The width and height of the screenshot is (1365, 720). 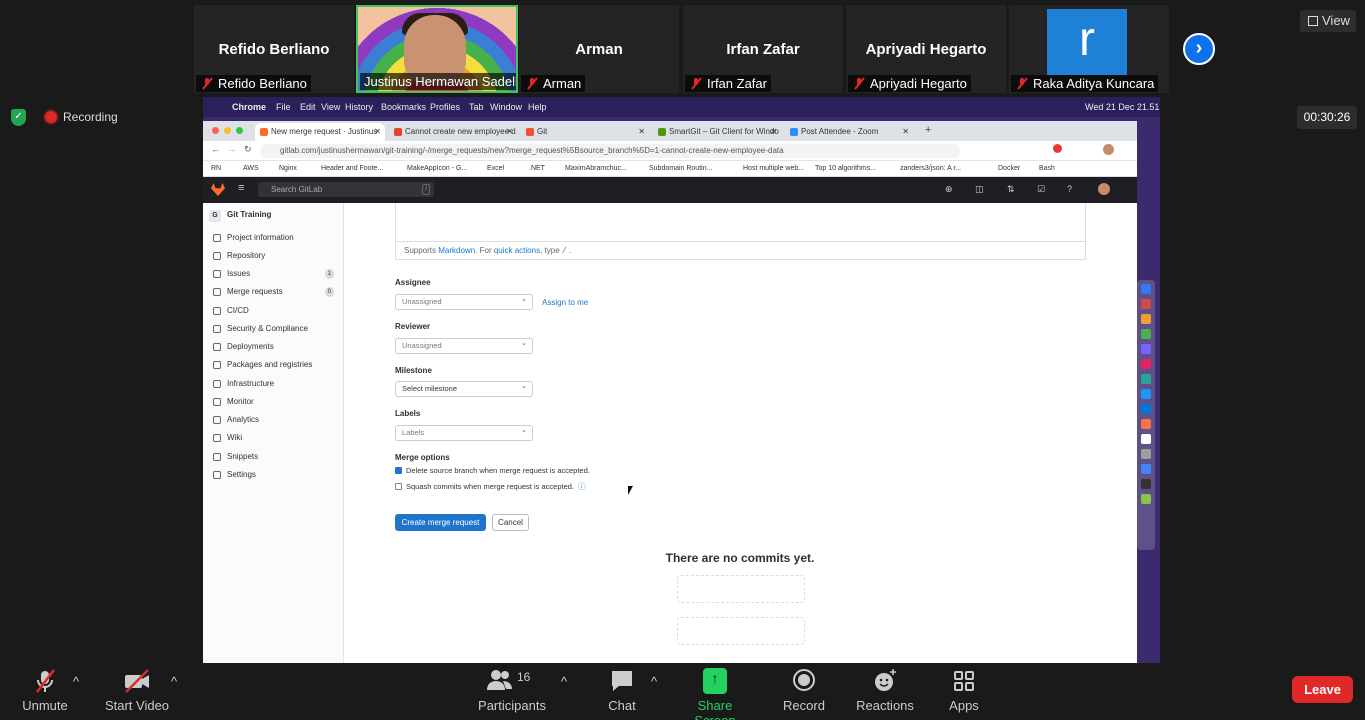 What do you see at coordinates (241, 188) in the screenshot?
I see `hamburger-menu-icon: ≡` at bounding box center [241, 188].